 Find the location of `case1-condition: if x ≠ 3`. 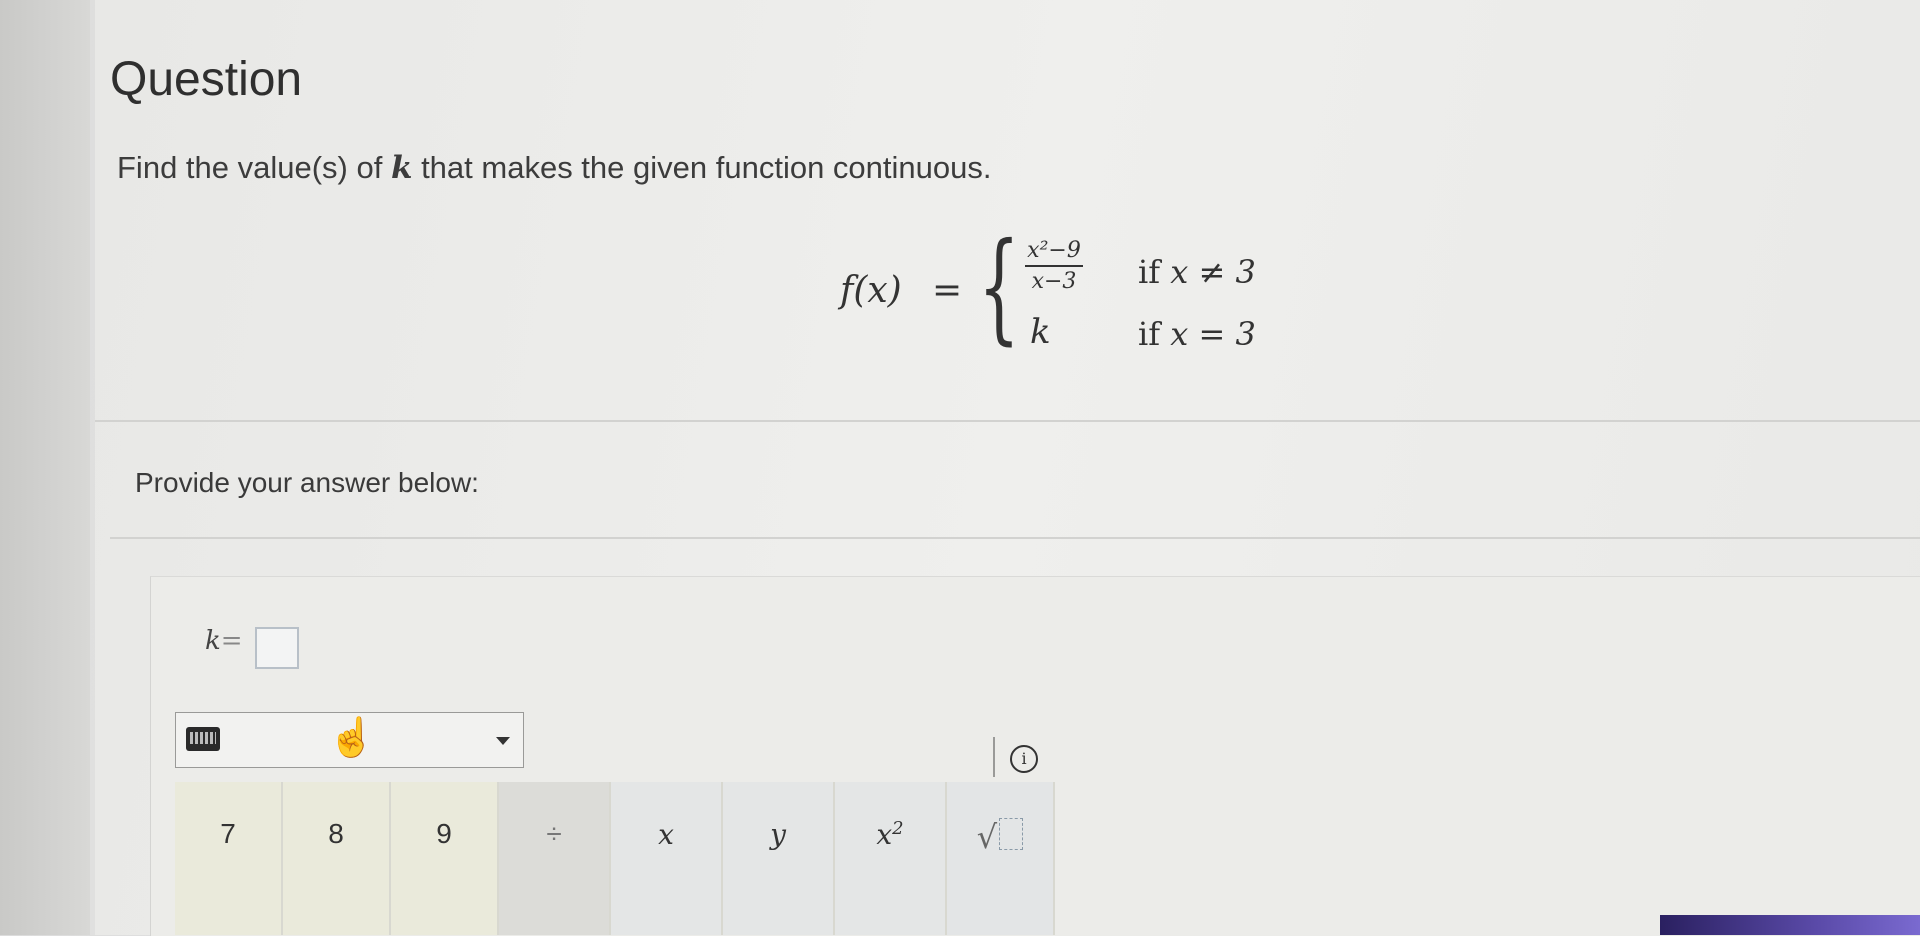

case1-condition: if x ≠ 3 is located at coordinates (1197, 272).